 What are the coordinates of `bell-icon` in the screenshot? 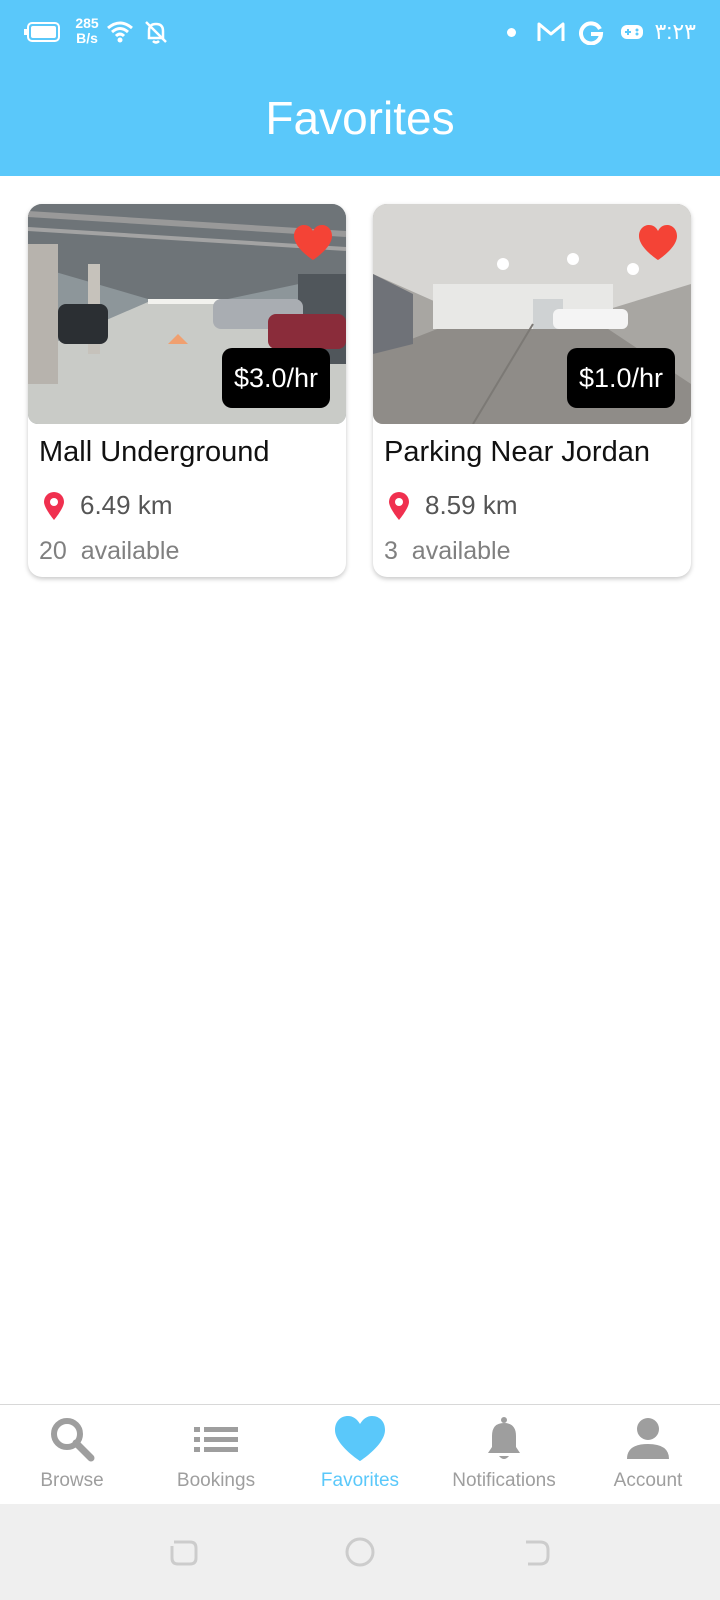 It's located at (504, 1438).